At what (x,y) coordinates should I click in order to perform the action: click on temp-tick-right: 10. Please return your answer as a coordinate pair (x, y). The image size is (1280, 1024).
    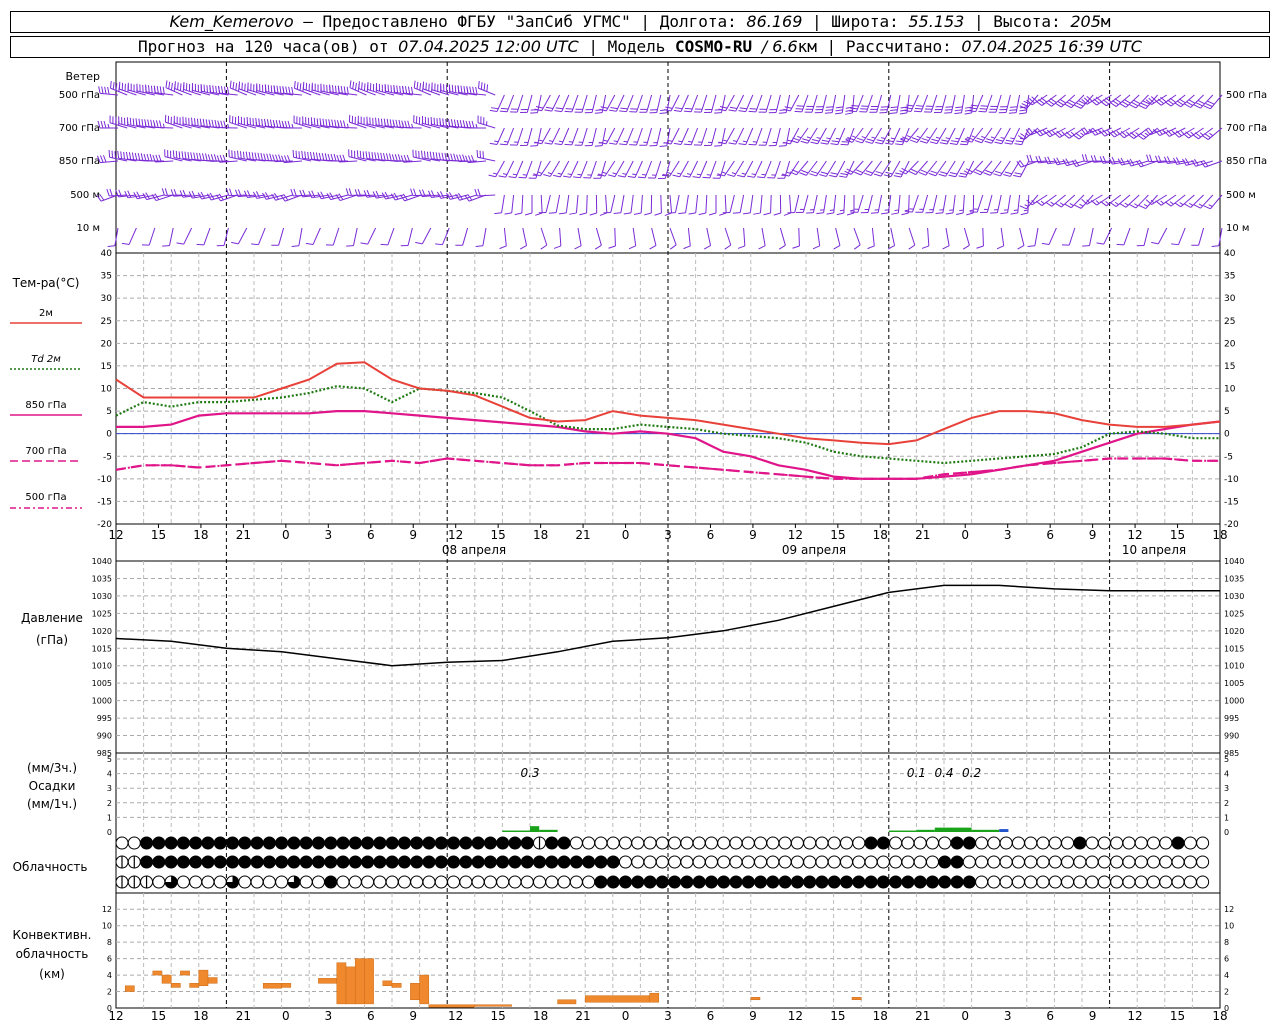
    Looking at the image, I should click on (1230, 390).